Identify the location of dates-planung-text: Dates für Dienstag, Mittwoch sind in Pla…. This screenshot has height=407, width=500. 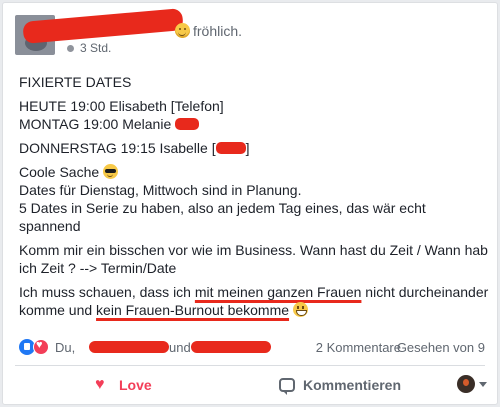
(160, 190).